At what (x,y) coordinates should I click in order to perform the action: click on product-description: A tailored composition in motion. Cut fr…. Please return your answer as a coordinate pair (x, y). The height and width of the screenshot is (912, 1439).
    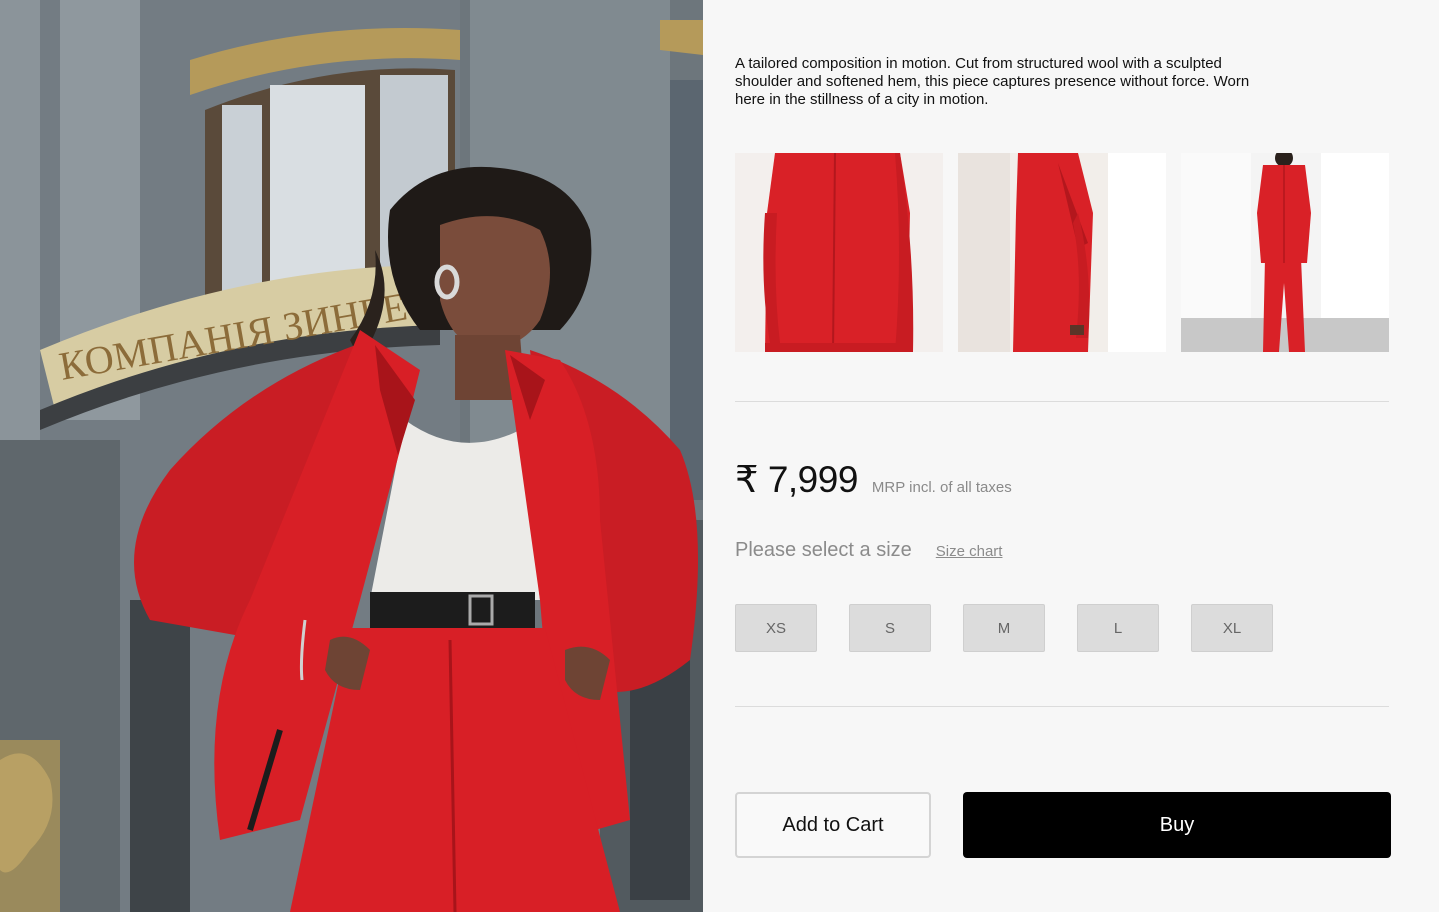
    Looking at the image, I should click on (992, 81).